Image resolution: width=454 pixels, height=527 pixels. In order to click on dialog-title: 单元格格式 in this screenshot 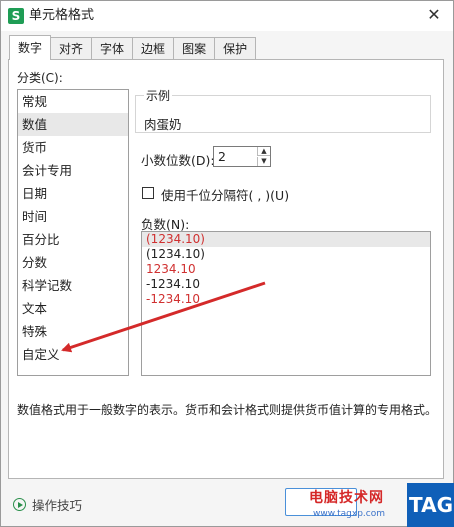, I will do `click(62, 15)`.